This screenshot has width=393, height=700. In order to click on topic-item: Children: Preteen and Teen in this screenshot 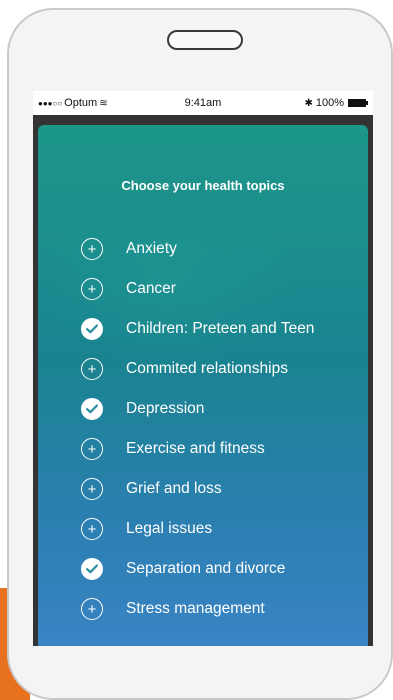, I will do `click(197, 329)`.